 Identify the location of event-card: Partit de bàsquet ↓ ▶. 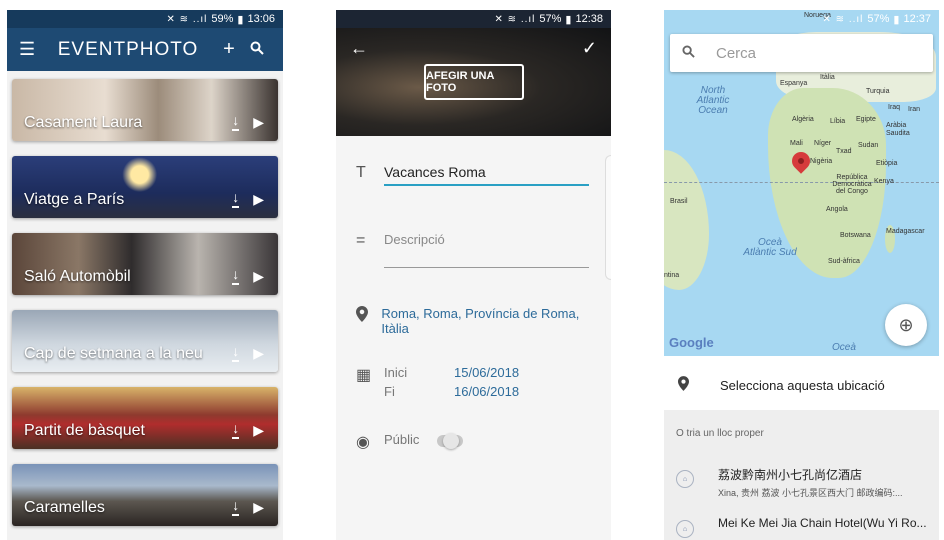
(145, 418).